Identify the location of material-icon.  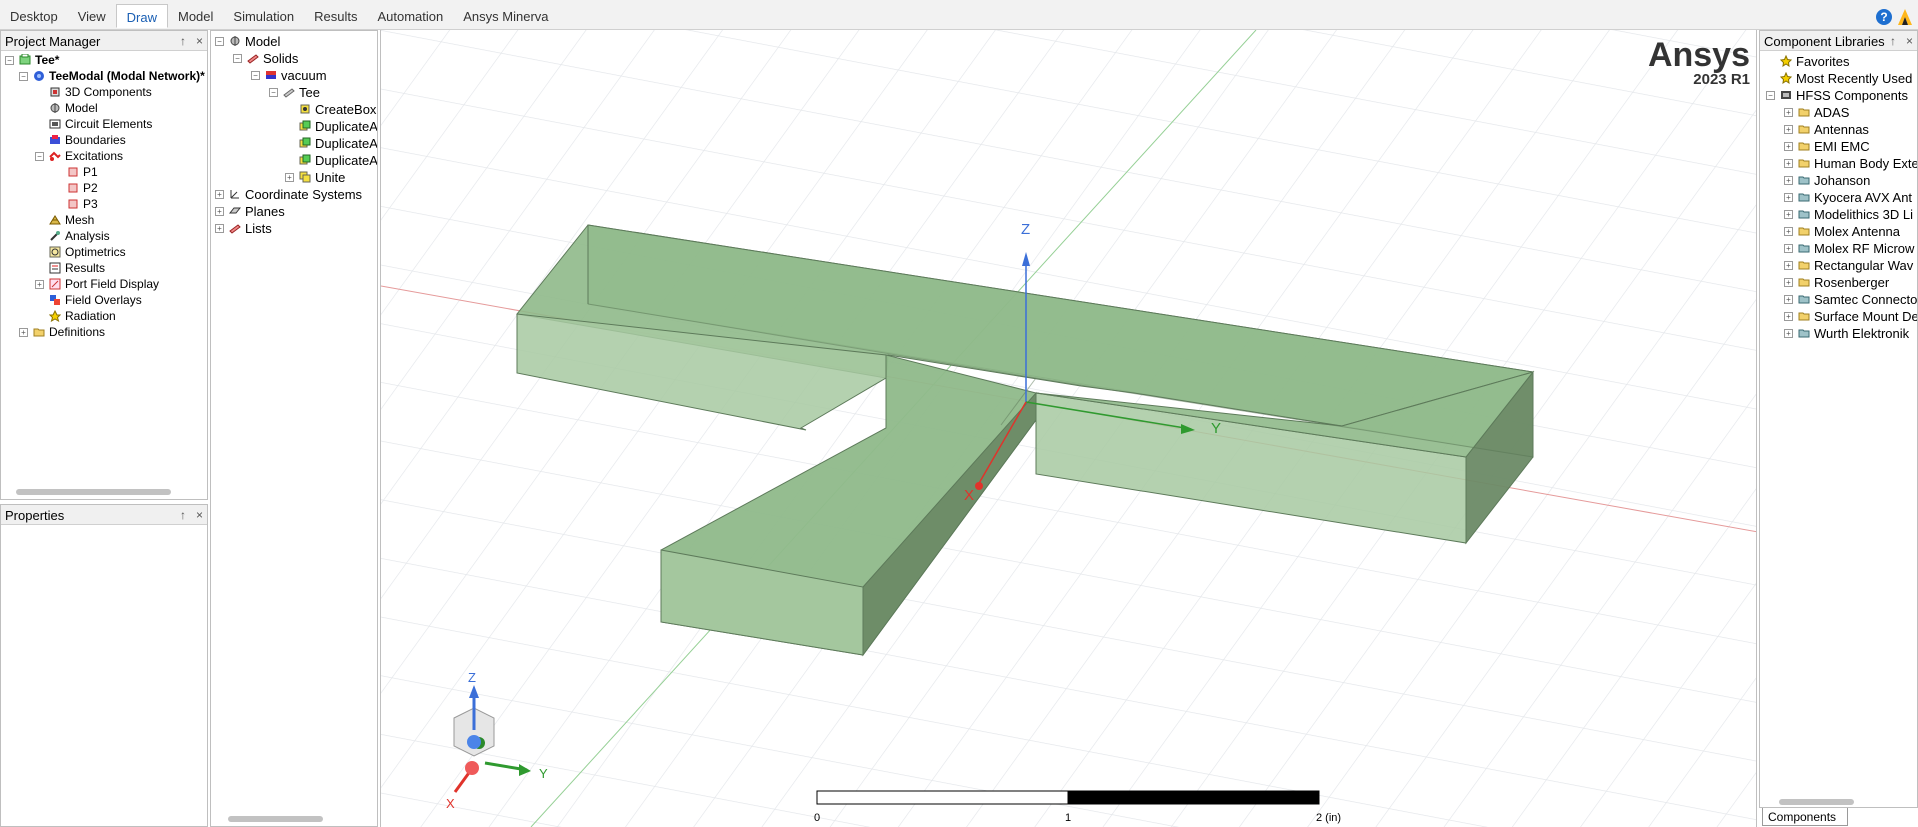
(271, 75).